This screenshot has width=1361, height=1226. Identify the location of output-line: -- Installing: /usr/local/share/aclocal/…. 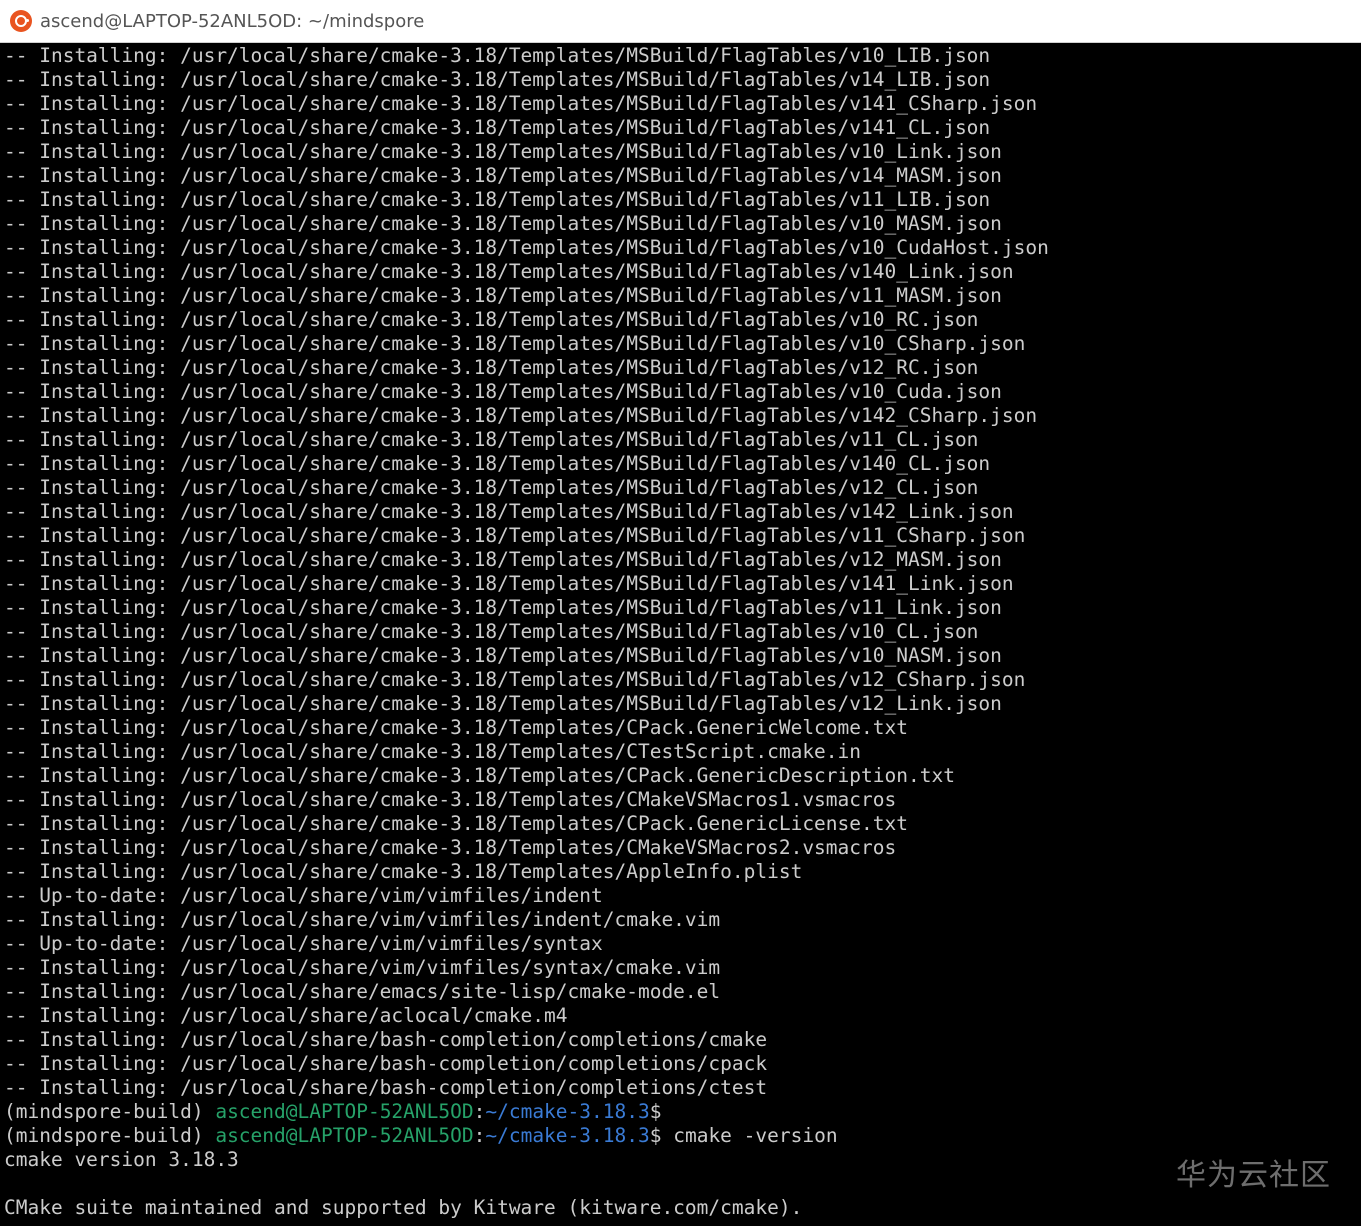
(286, 1015).